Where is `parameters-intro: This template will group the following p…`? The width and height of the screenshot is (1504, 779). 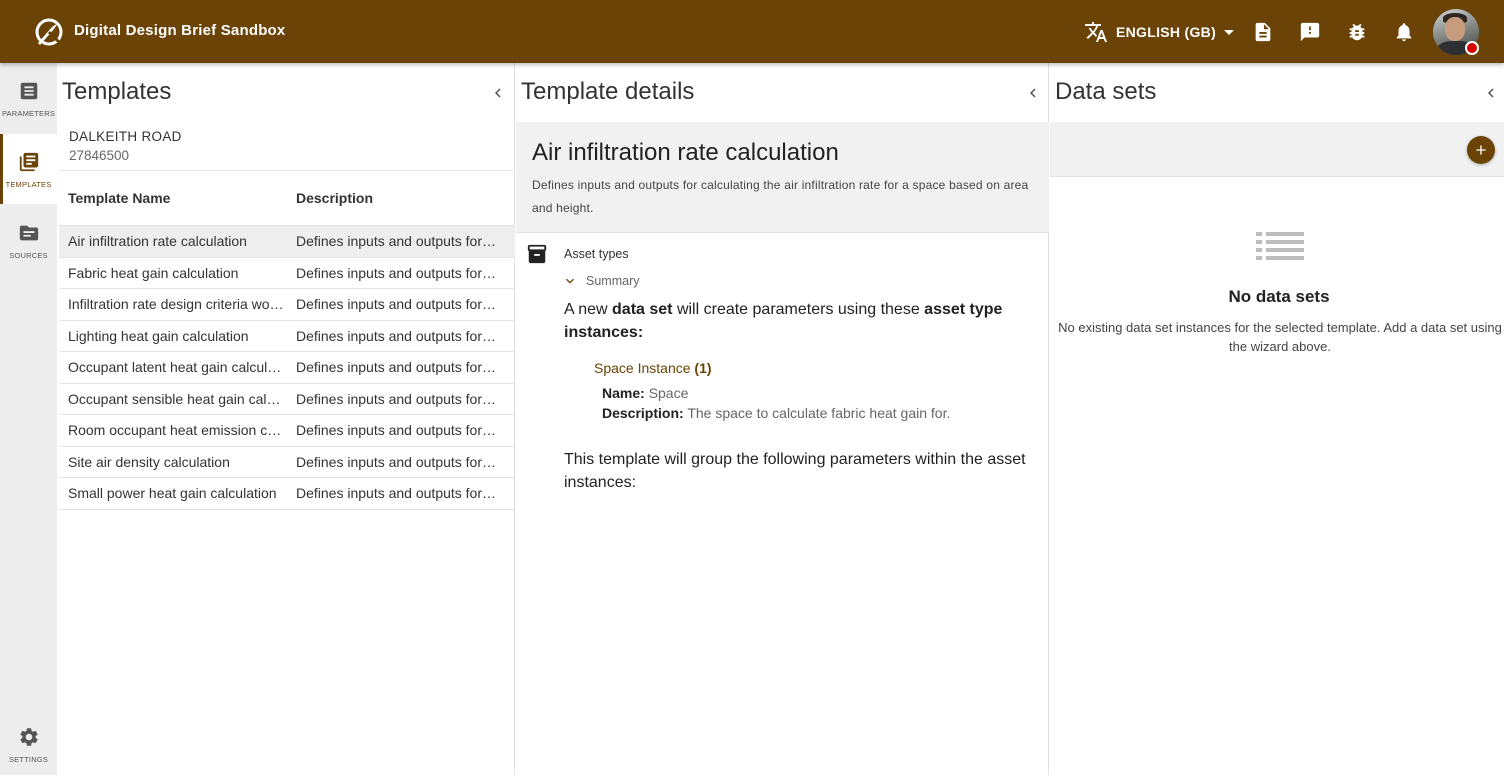 parameters-intro: This template will group the following p… is located at coordinates (795, 471).